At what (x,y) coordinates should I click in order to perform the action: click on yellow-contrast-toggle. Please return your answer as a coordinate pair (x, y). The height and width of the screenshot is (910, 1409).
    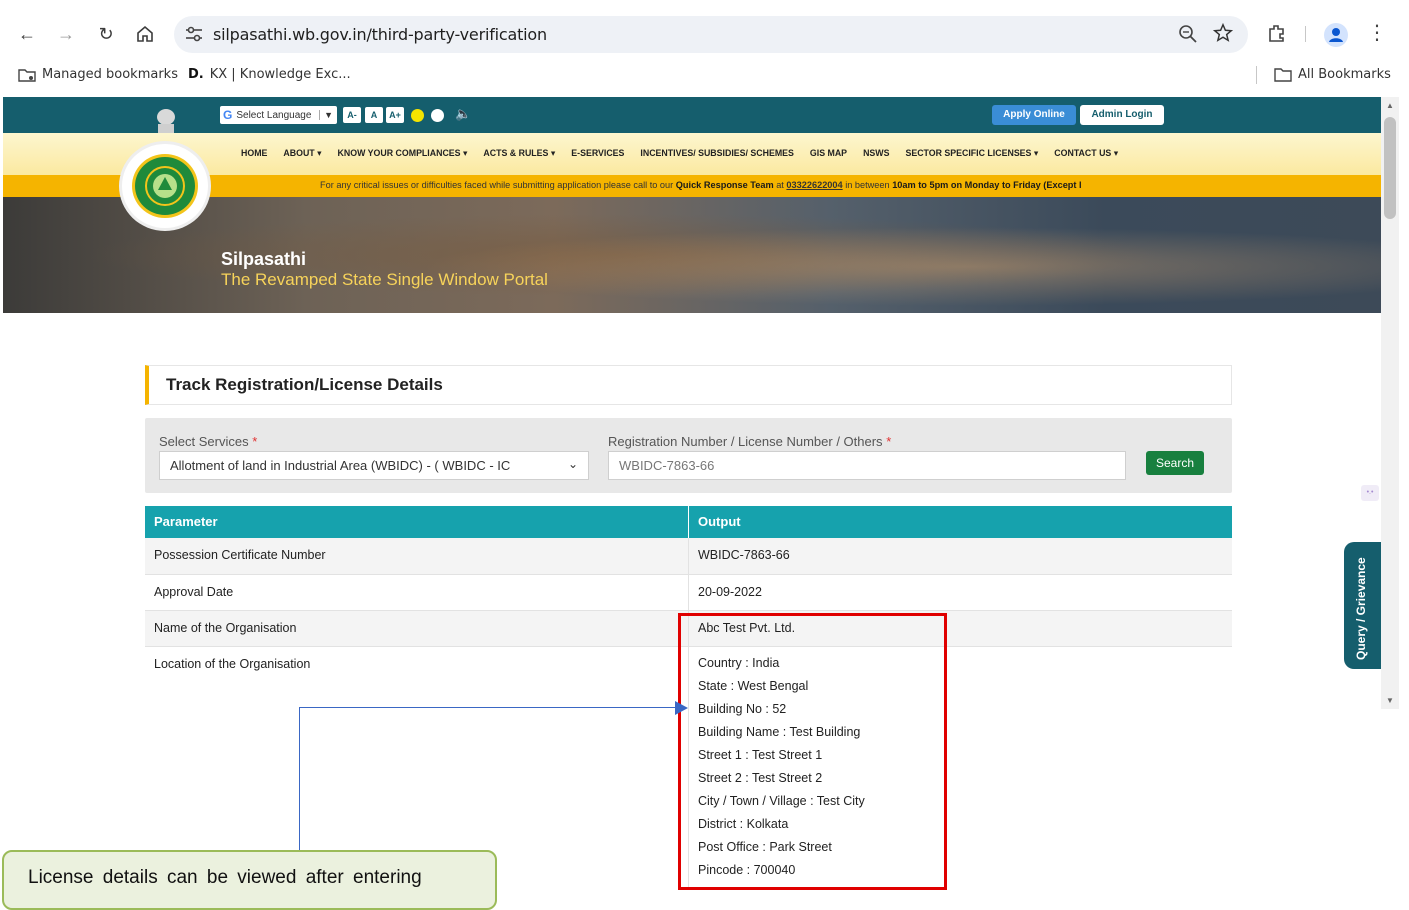
    Looking at the image, I should click on (417, 115).